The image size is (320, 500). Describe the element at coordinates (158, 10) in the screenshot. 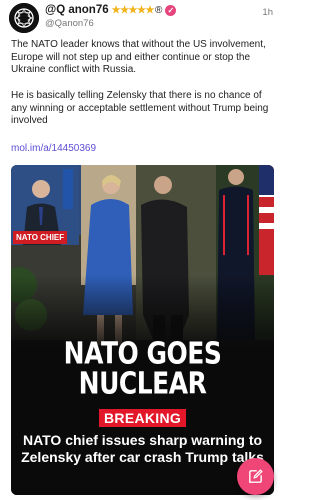

I see `registered-mark: ®` at that location.